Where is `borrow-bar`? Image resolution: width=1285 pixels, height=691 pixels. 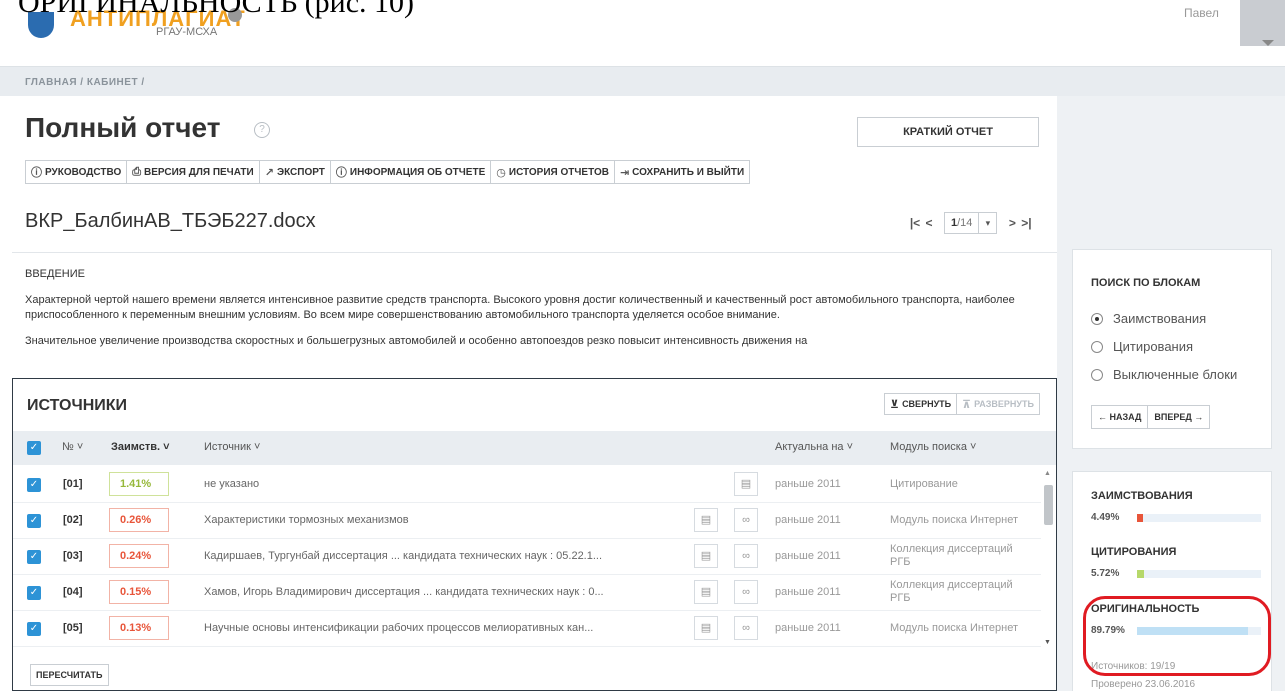 borrow-bar is located at coordinates (1199, 518).